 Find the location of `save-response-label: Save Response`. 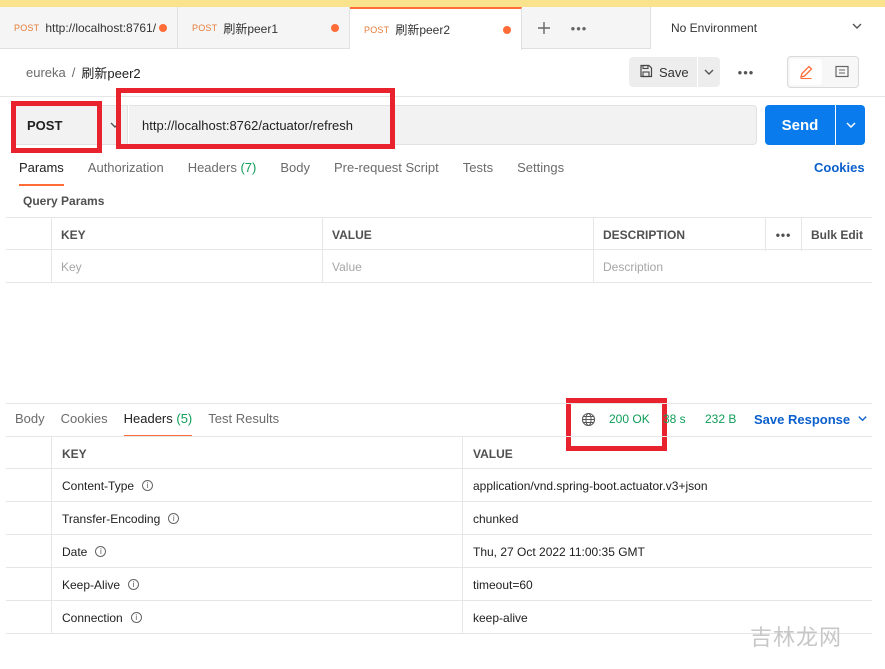

save-response-label: Save Response is located at coordinates (802, 419).